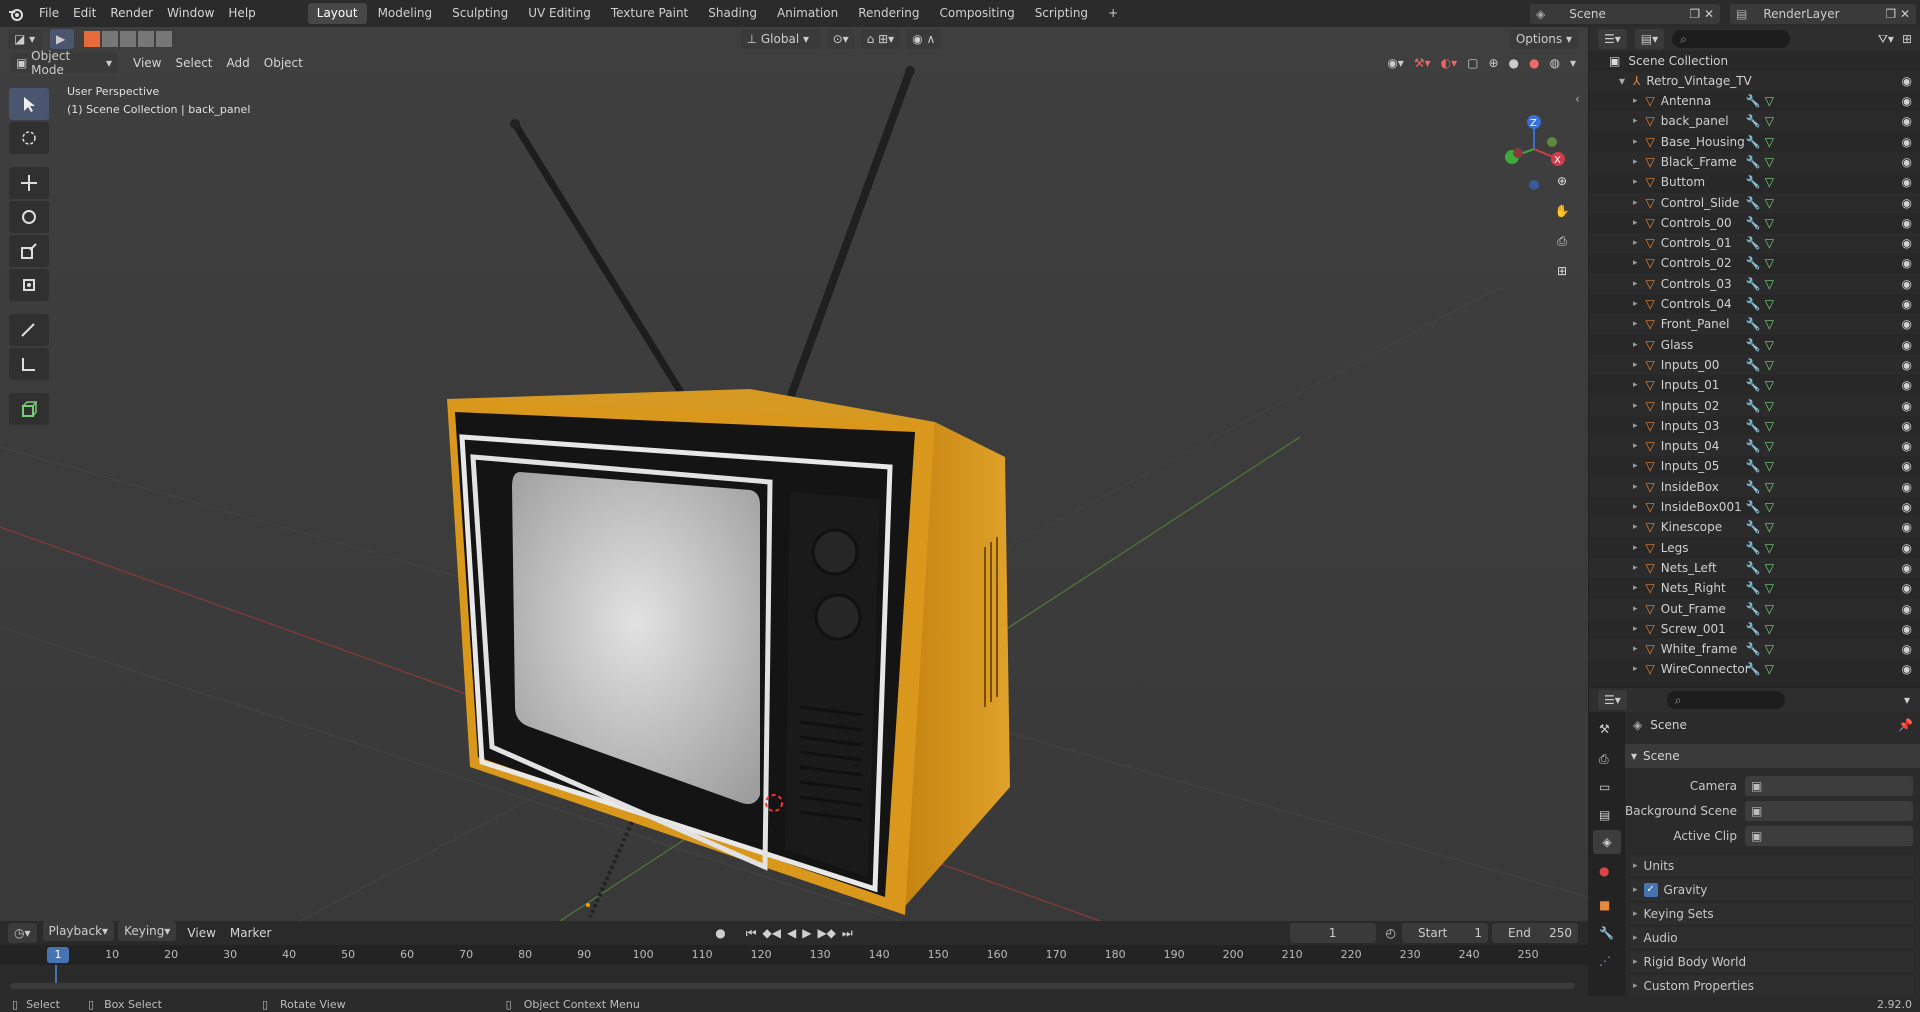 This screenshot has height=1012, width=1920. What do you see at coordinates (1534, 185) in the screenshot?
I see `gizmo-z-neg-icon` at bounding box center [1534, 185].